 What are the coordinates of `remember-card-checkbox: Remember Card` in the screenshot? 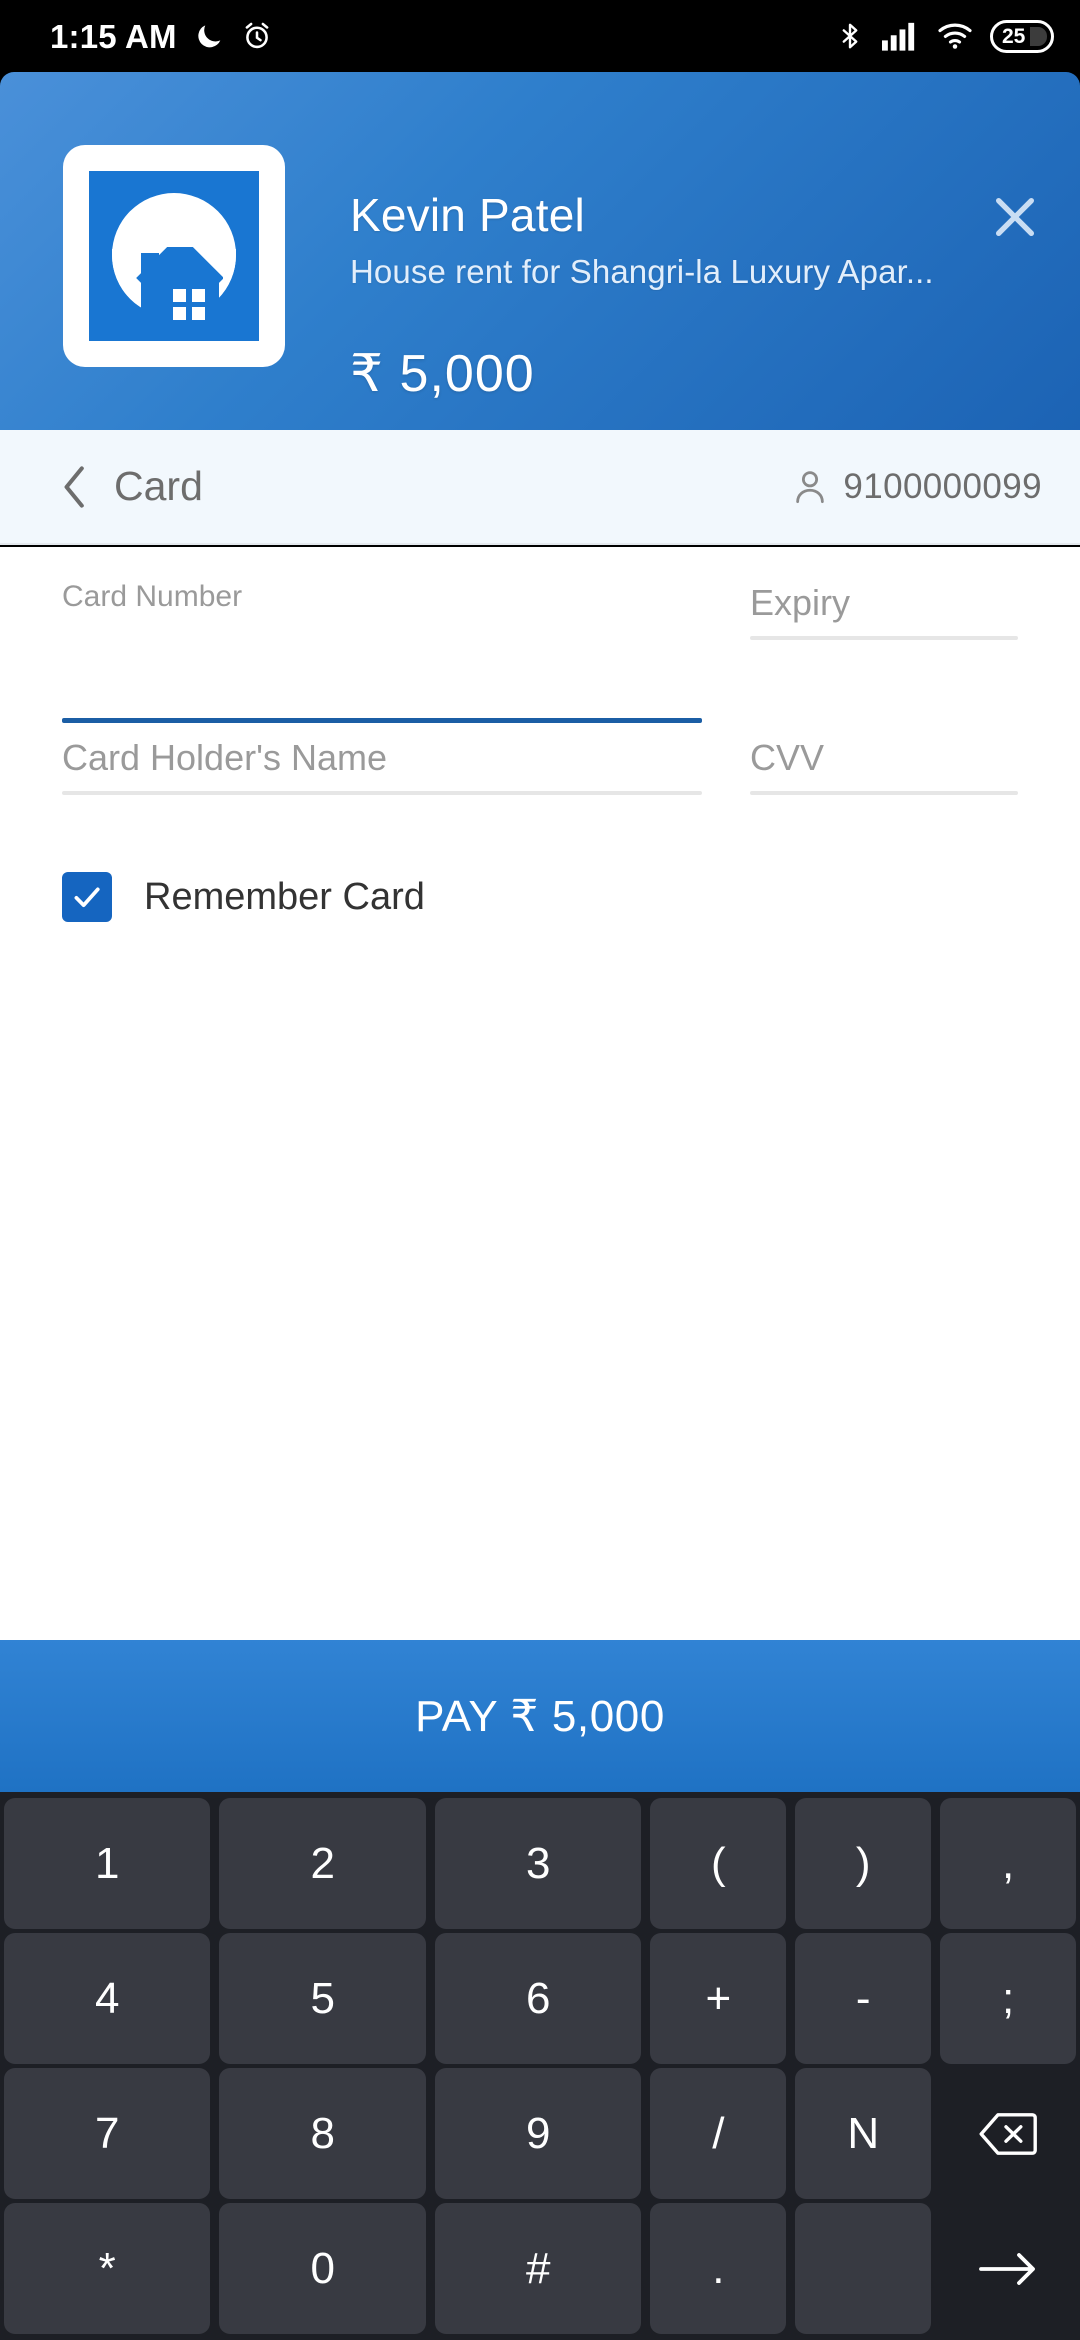 It's located at (243, 897).